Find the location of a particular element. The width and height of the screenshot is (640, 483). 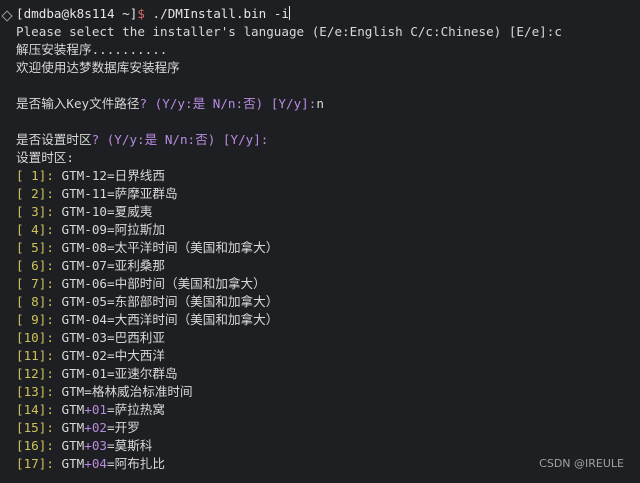

timezone-option: [ 4]: GTM-09=阿拉斯加 is located at coordinates (328, 230).